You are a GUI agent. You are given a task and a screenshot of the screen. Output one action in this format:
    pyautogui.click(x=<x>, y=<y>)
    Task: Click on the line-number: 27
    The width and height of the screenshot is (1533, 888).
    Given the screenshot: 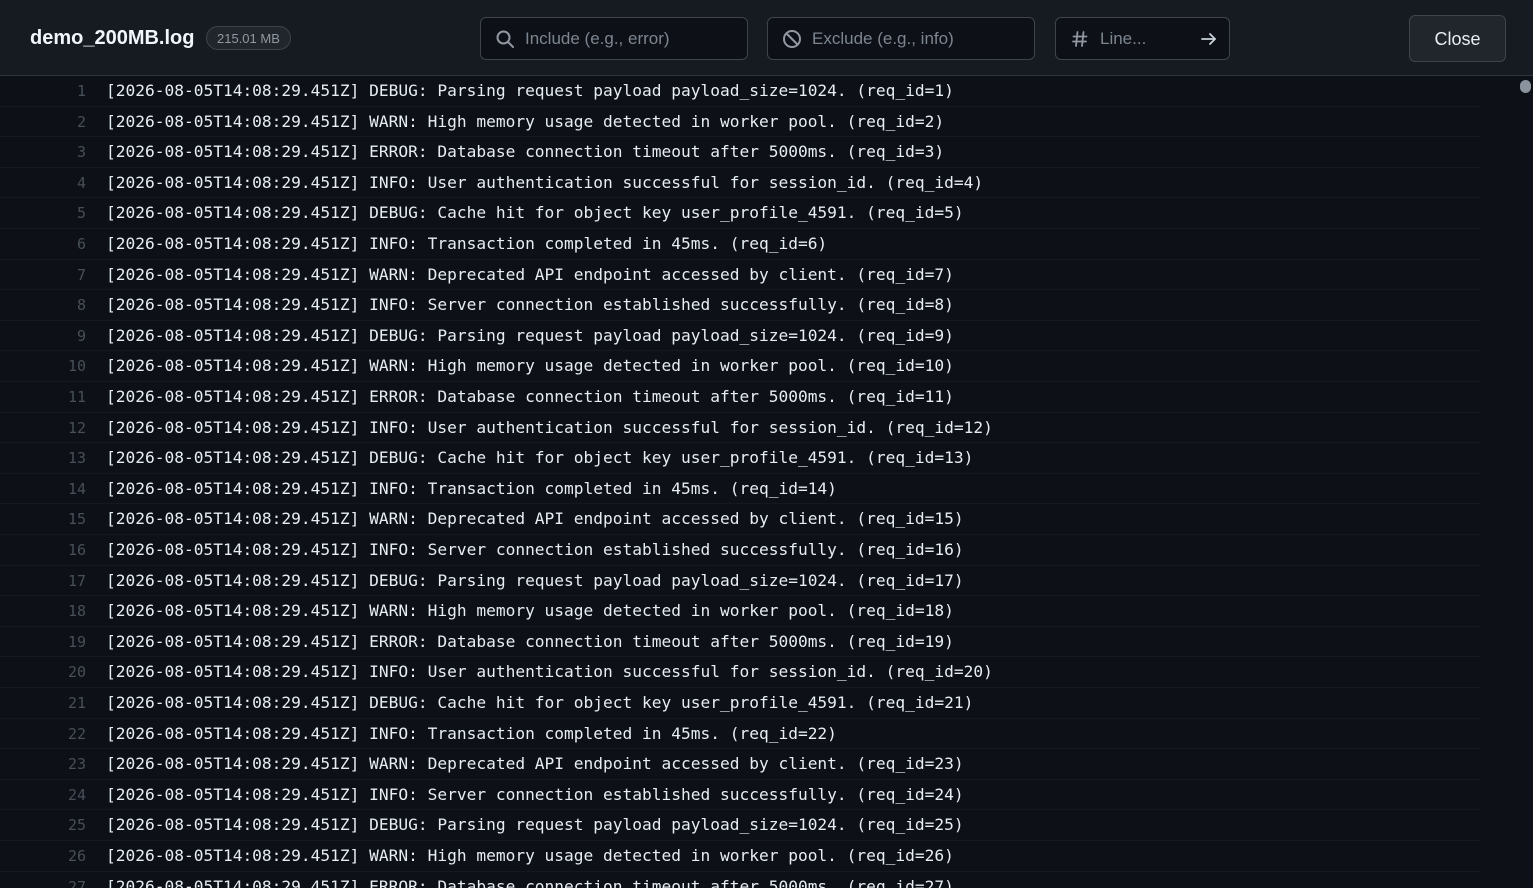 What is the action you would take?
    pyautogui.click(x=76, y=882)
    